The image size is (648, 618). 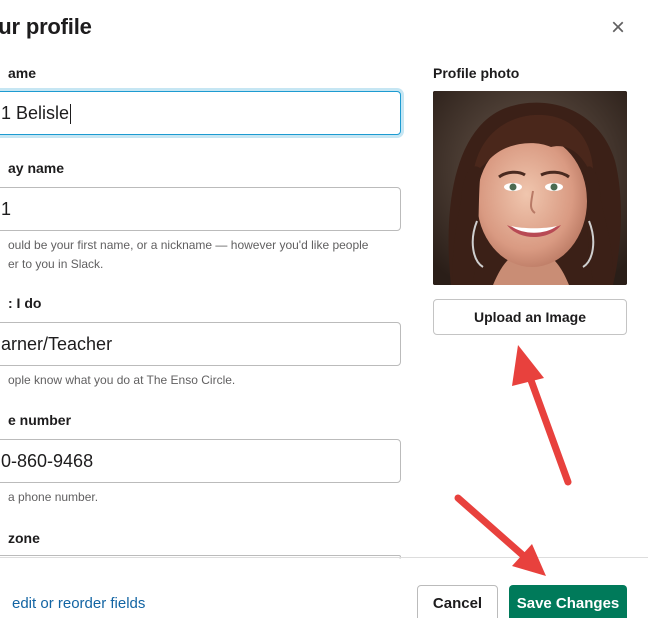 I want to click on profile-photo-label: Profile photo, so click(x=476, y=73).